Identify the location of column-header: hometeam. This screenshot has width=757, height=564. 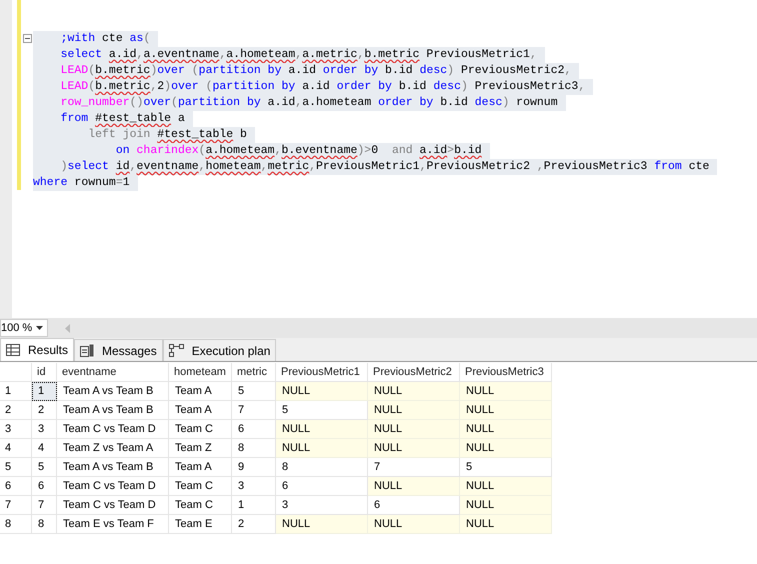
(200, 372).